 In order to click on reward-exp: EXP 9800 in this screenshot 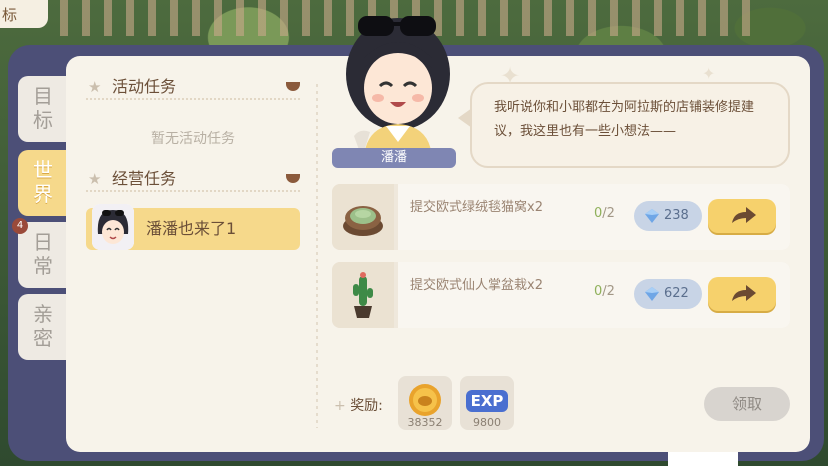, I will do `click(487, 403)`.